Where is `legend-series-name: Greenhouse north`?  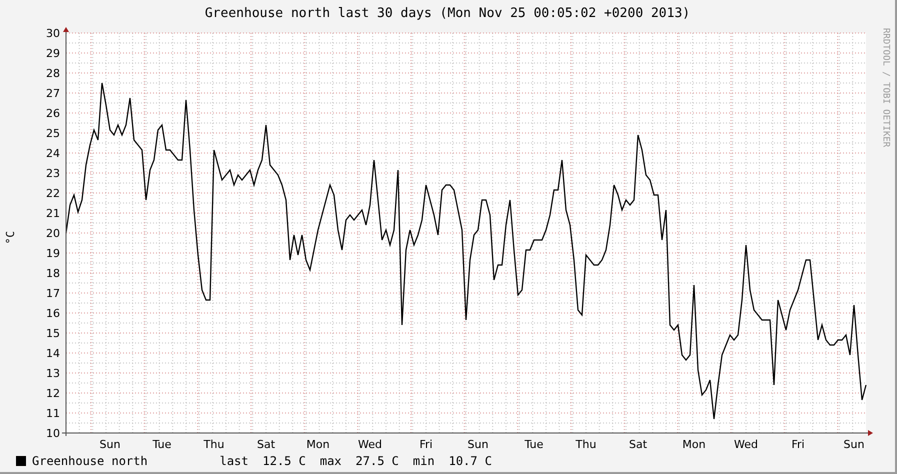
legend-series-name: Greenhouse north is located at coordinates (90, 461).